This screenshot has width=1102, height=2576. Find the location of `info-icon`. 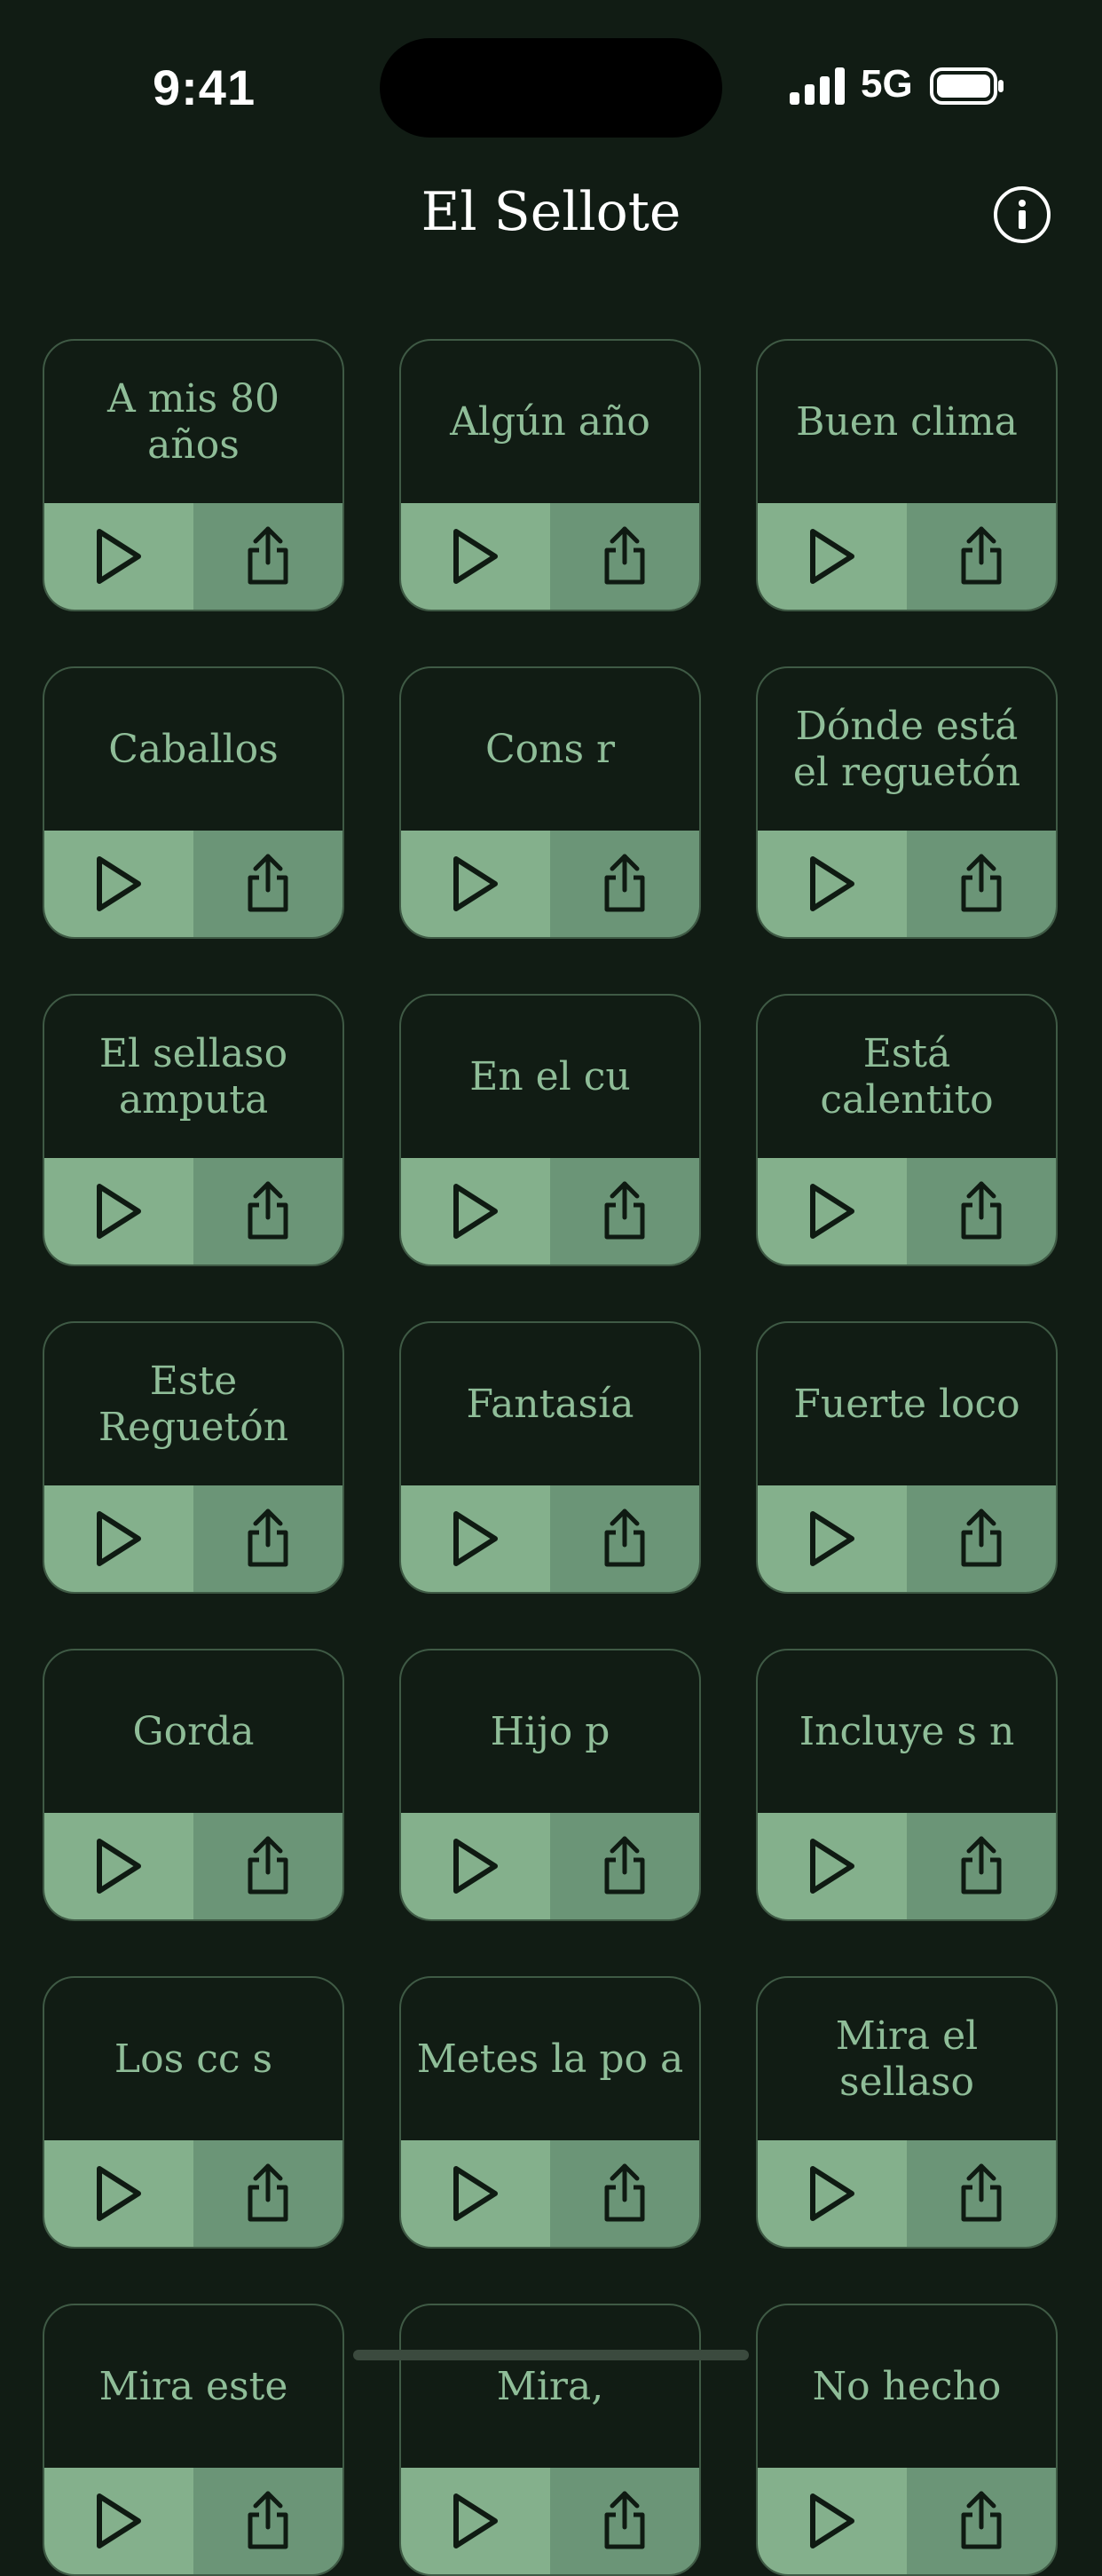

info-icon is located at coordinates (1023, 215).